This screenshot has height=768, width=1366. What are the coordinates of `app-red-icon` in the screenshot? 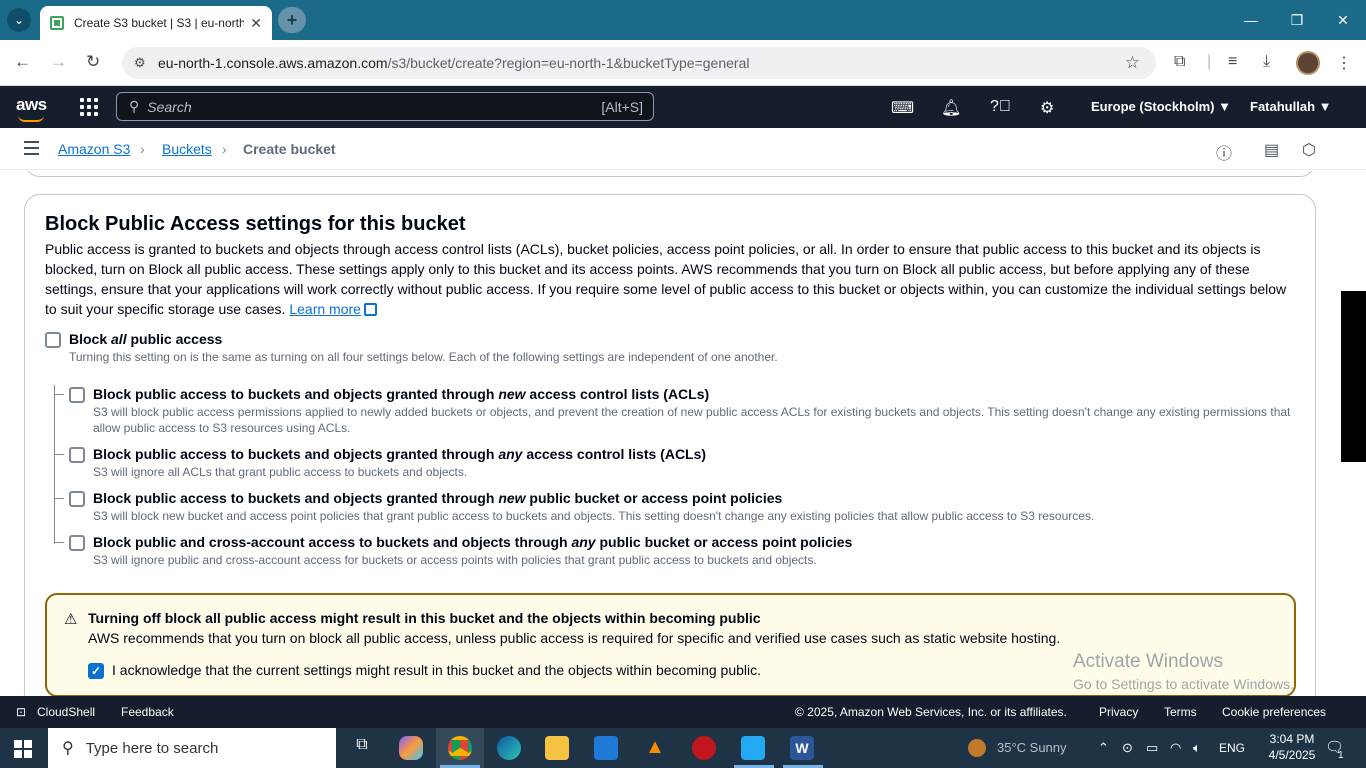 It's located at (704, 748).